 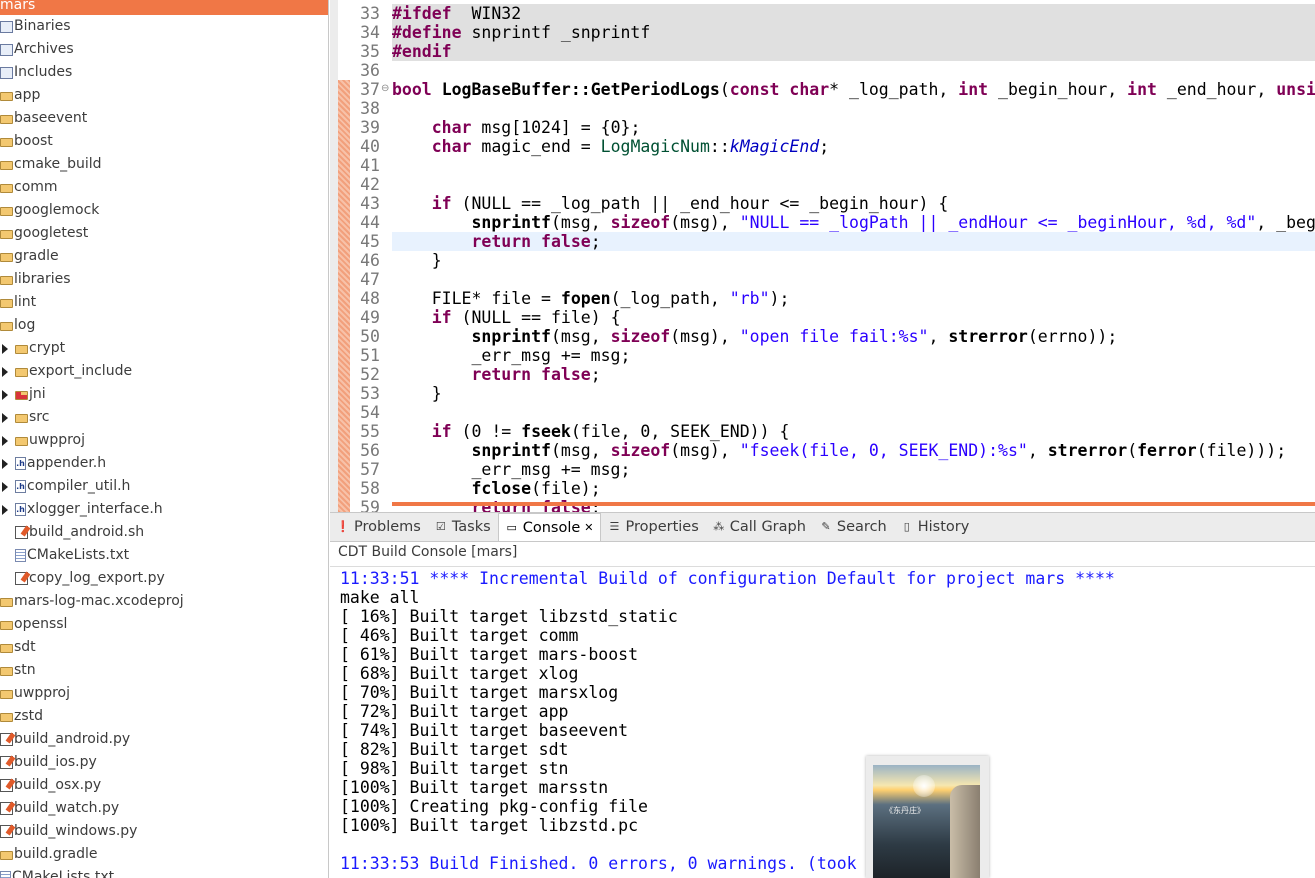 I want to click on tree-item: app, so click(x=20, y=95).